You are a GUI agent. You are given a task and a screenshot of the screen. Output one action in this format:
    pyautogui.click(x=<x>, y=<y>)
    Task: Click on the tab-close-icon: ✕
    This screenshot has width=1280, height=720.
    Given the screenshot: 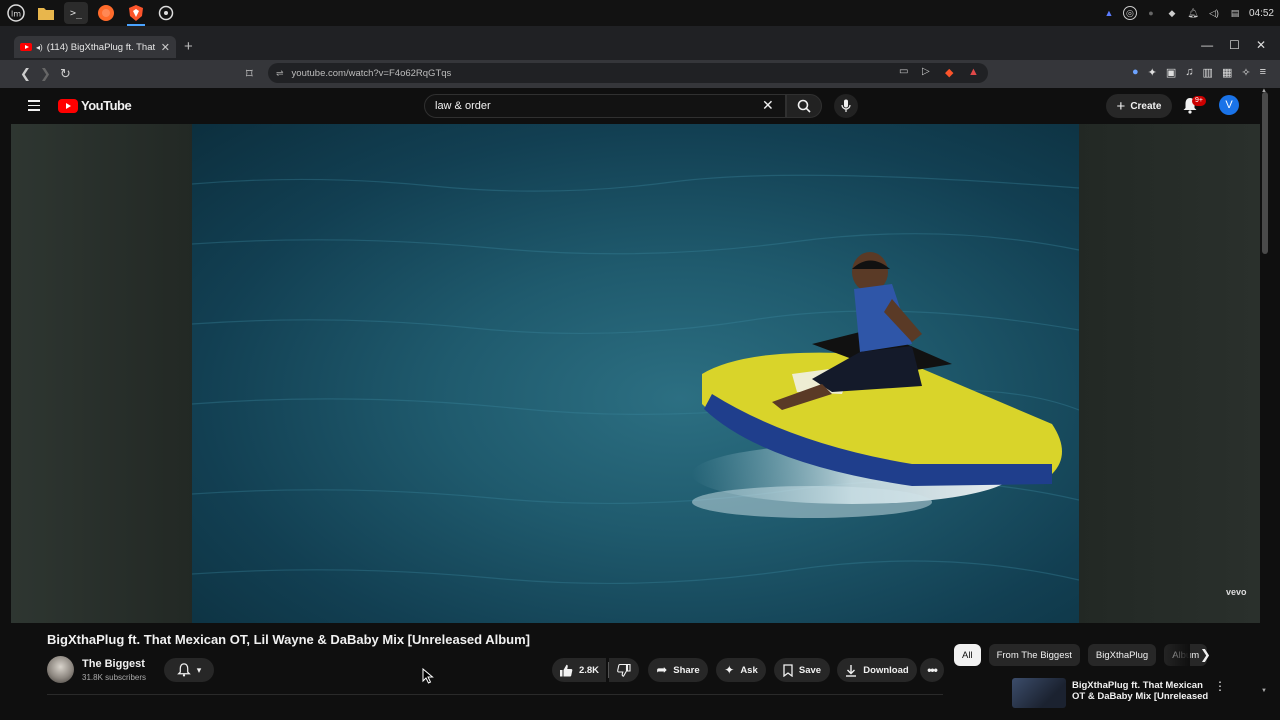 What is the action you would take?
    pyautogui.click(x=165, y=47)
    